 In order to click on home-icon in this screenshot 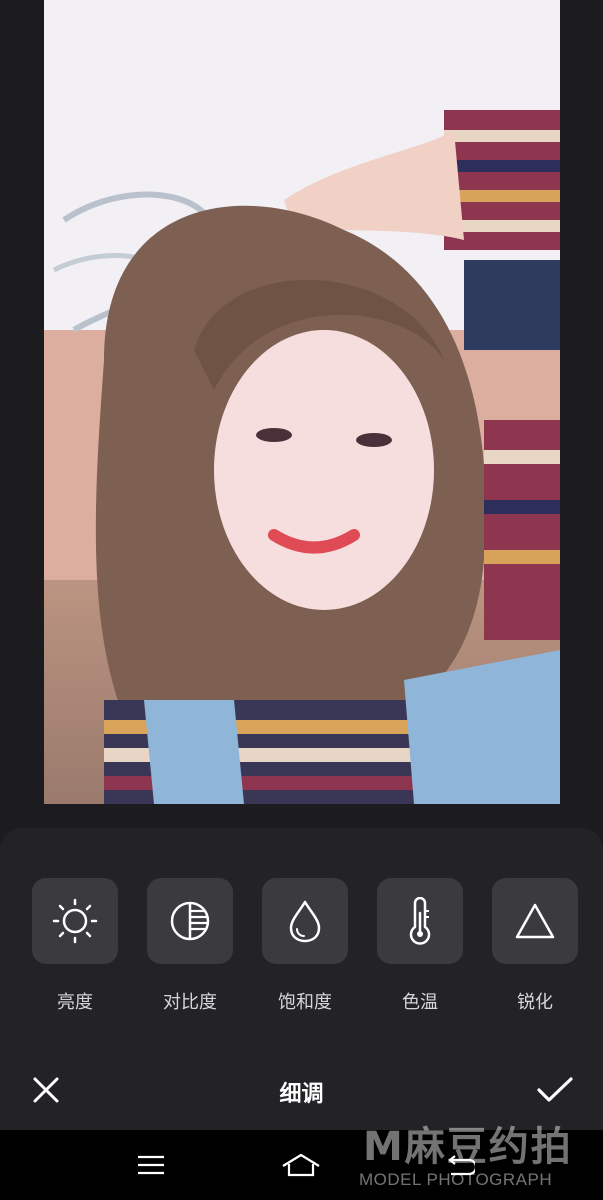, I will do `click(301, 1165)`.